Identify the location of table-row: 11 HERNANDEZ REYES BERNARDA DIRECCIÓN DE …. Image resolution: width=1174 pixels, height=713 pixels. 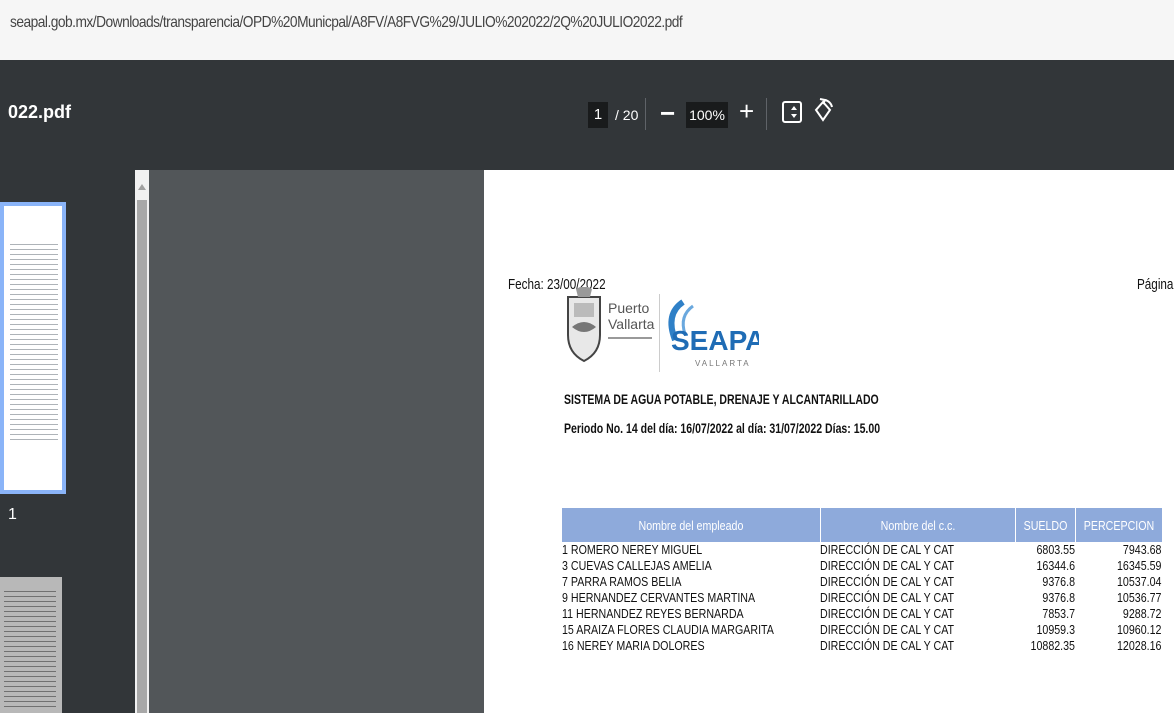
(862, 614).